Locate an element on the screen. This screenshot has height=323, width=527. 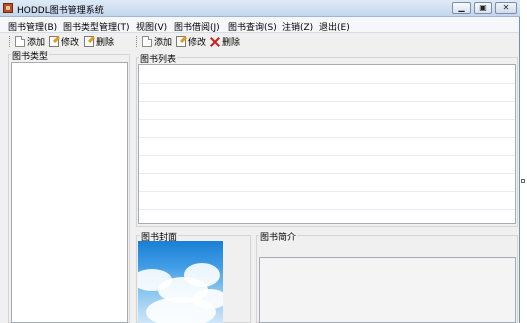
right-add-button: 添加 is located at coordinates (157, 41).